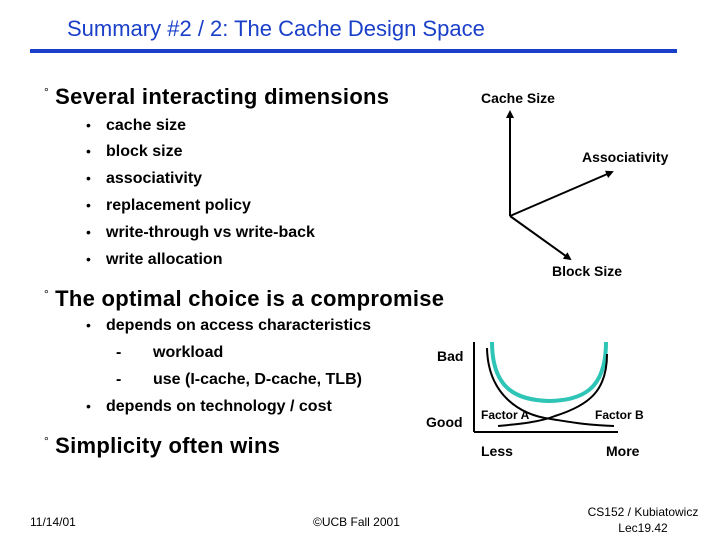 Image resolution: width=720 pixels, height=540 pixels. What do you see at coordinates (643, 512) in the screenshot?
I see `footer-course: CS152 / Kubiatowicz` at bounding box center [643, 512].